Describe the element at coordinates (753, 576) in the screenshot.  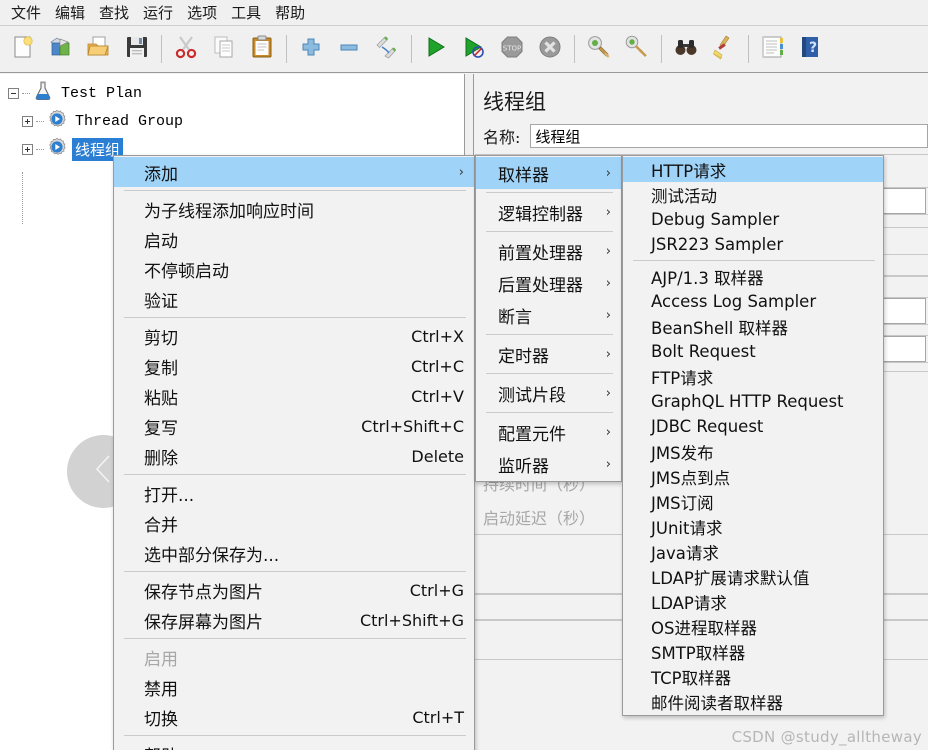
I see `sampler-submenu-item: LDAP扩展请求默认值` at that location.